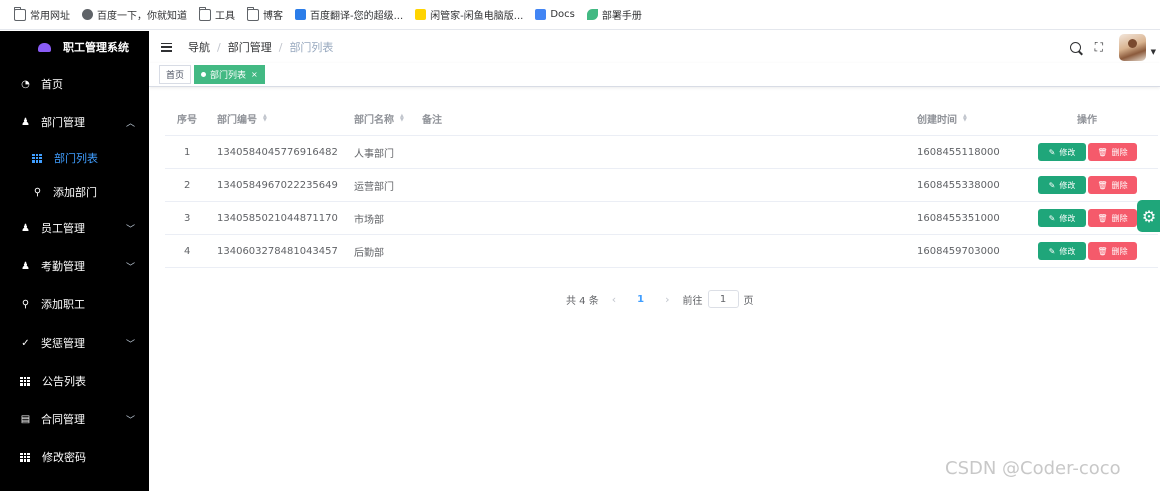  Describe the element at coordinates (64, 457) in the screenshot. I see `sidebar-item-label: 修改密码` at that location.